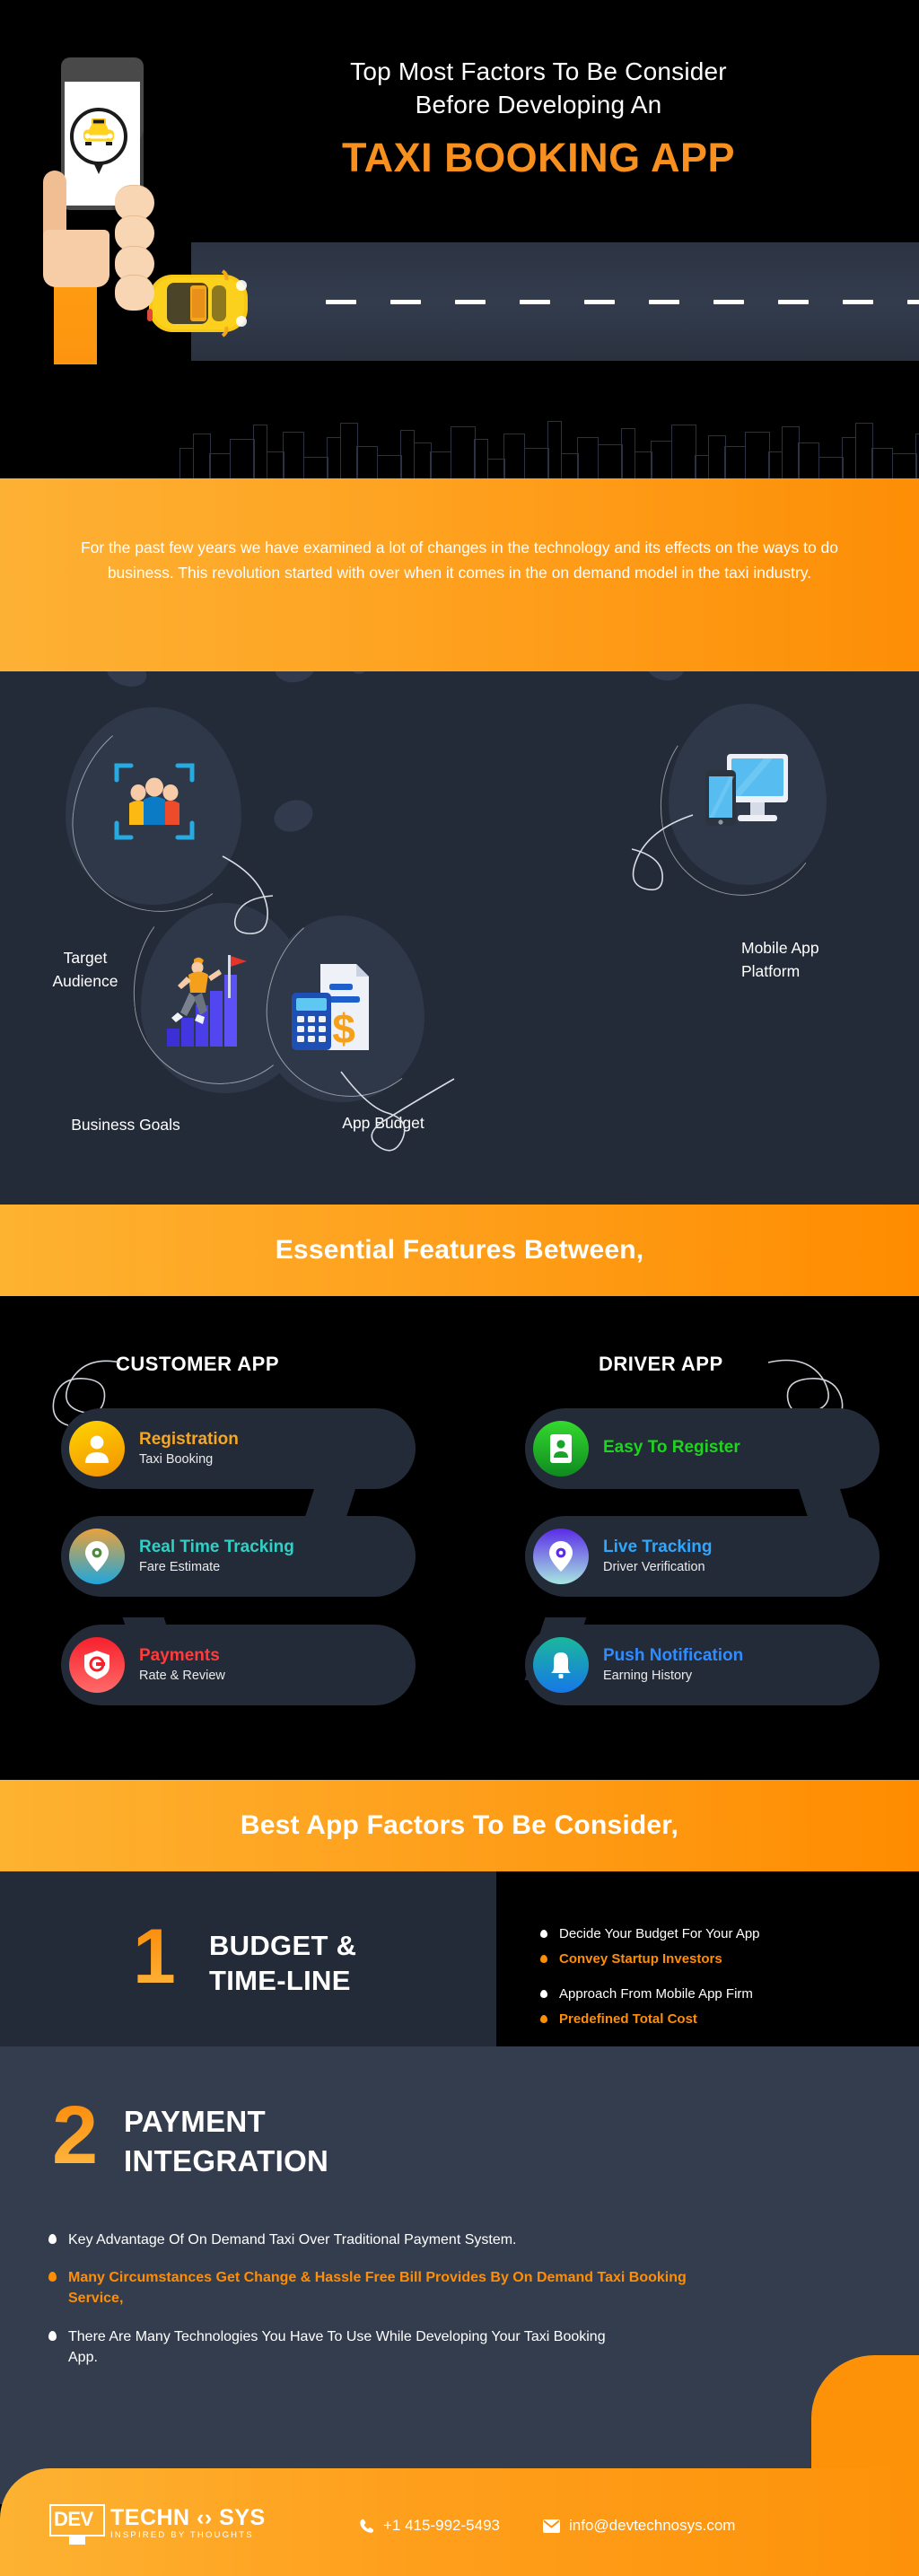 This screenshot has height=2576, width=919. I want to click on road-dashes, so click(555, 302).